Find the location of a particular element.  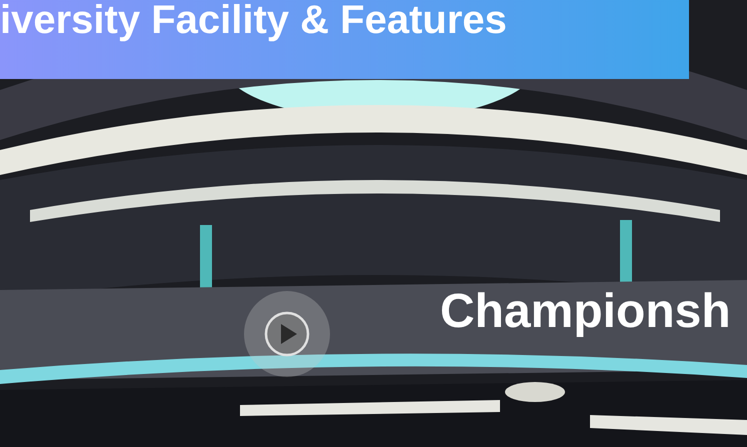

video-caption: Championsh is located at coordinates (585, 312).